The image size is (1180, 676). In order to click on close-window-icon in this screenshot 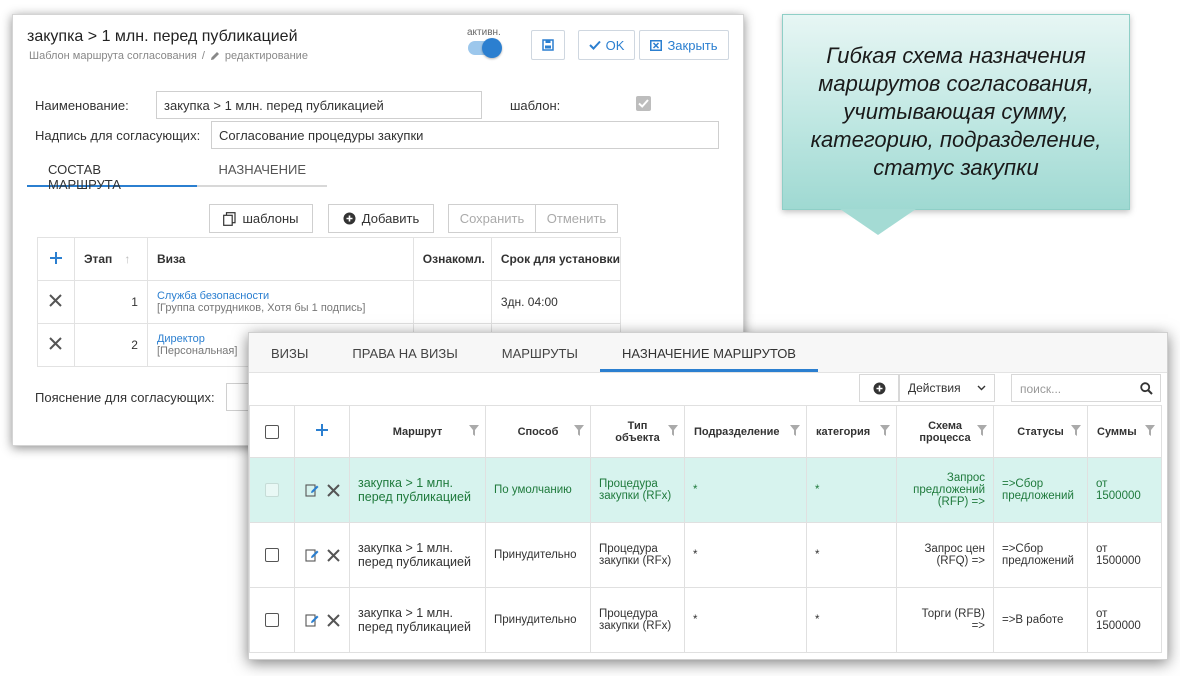, I will do `click(656, 45)`.